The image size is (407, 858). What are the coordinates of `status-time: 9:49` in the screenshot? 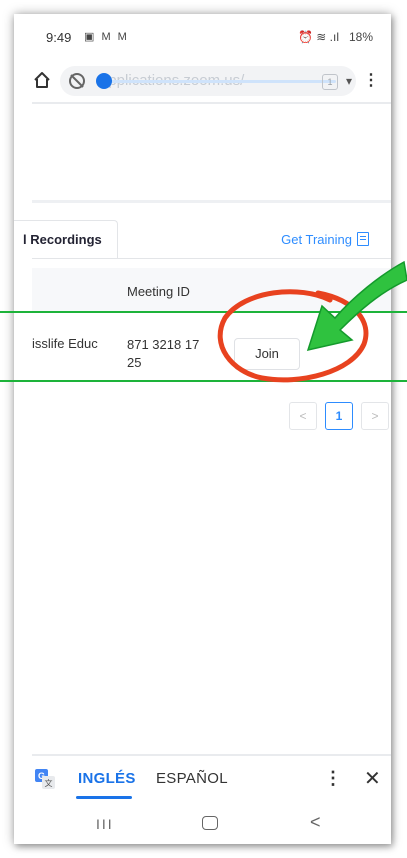 It's located at (59, 37).